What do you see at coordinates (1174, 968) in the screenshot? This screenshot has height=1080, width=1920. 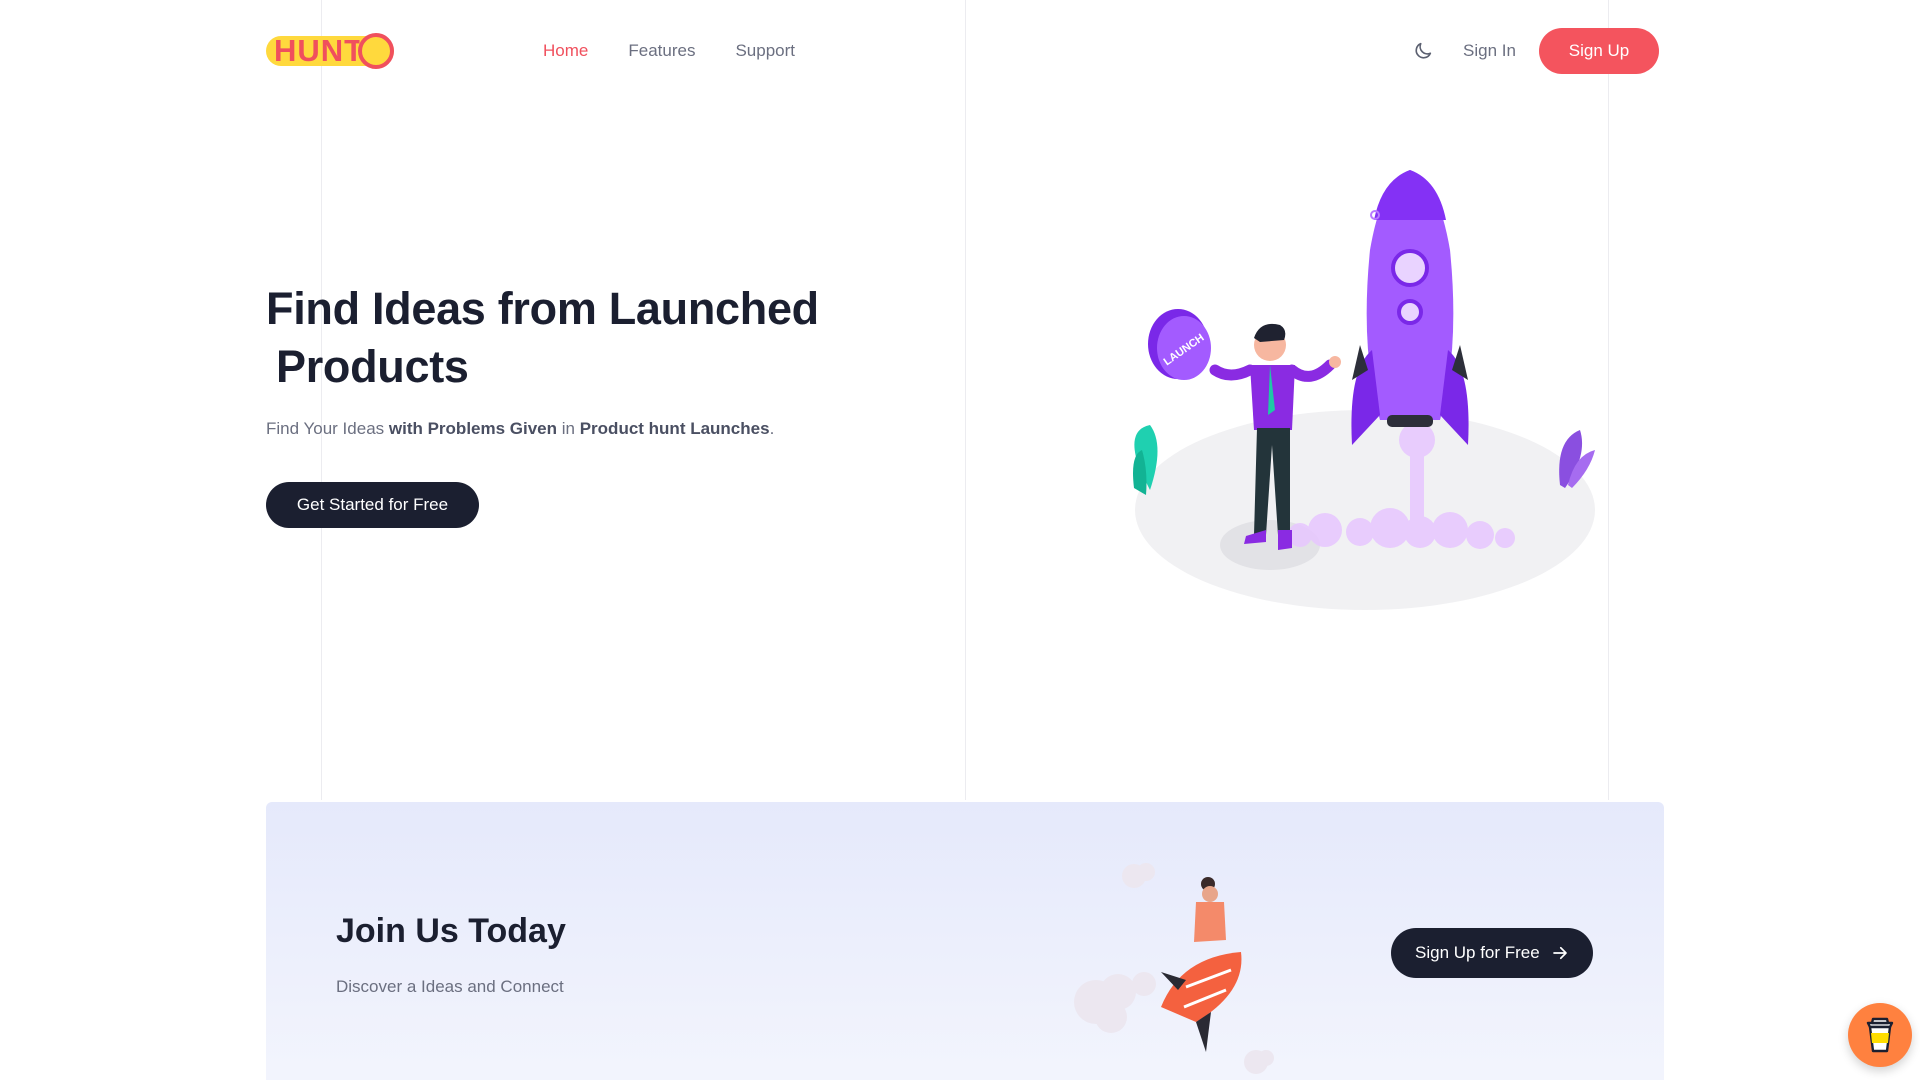 I see `rocket-rider-illustration` at bounding box center [1174, 968].